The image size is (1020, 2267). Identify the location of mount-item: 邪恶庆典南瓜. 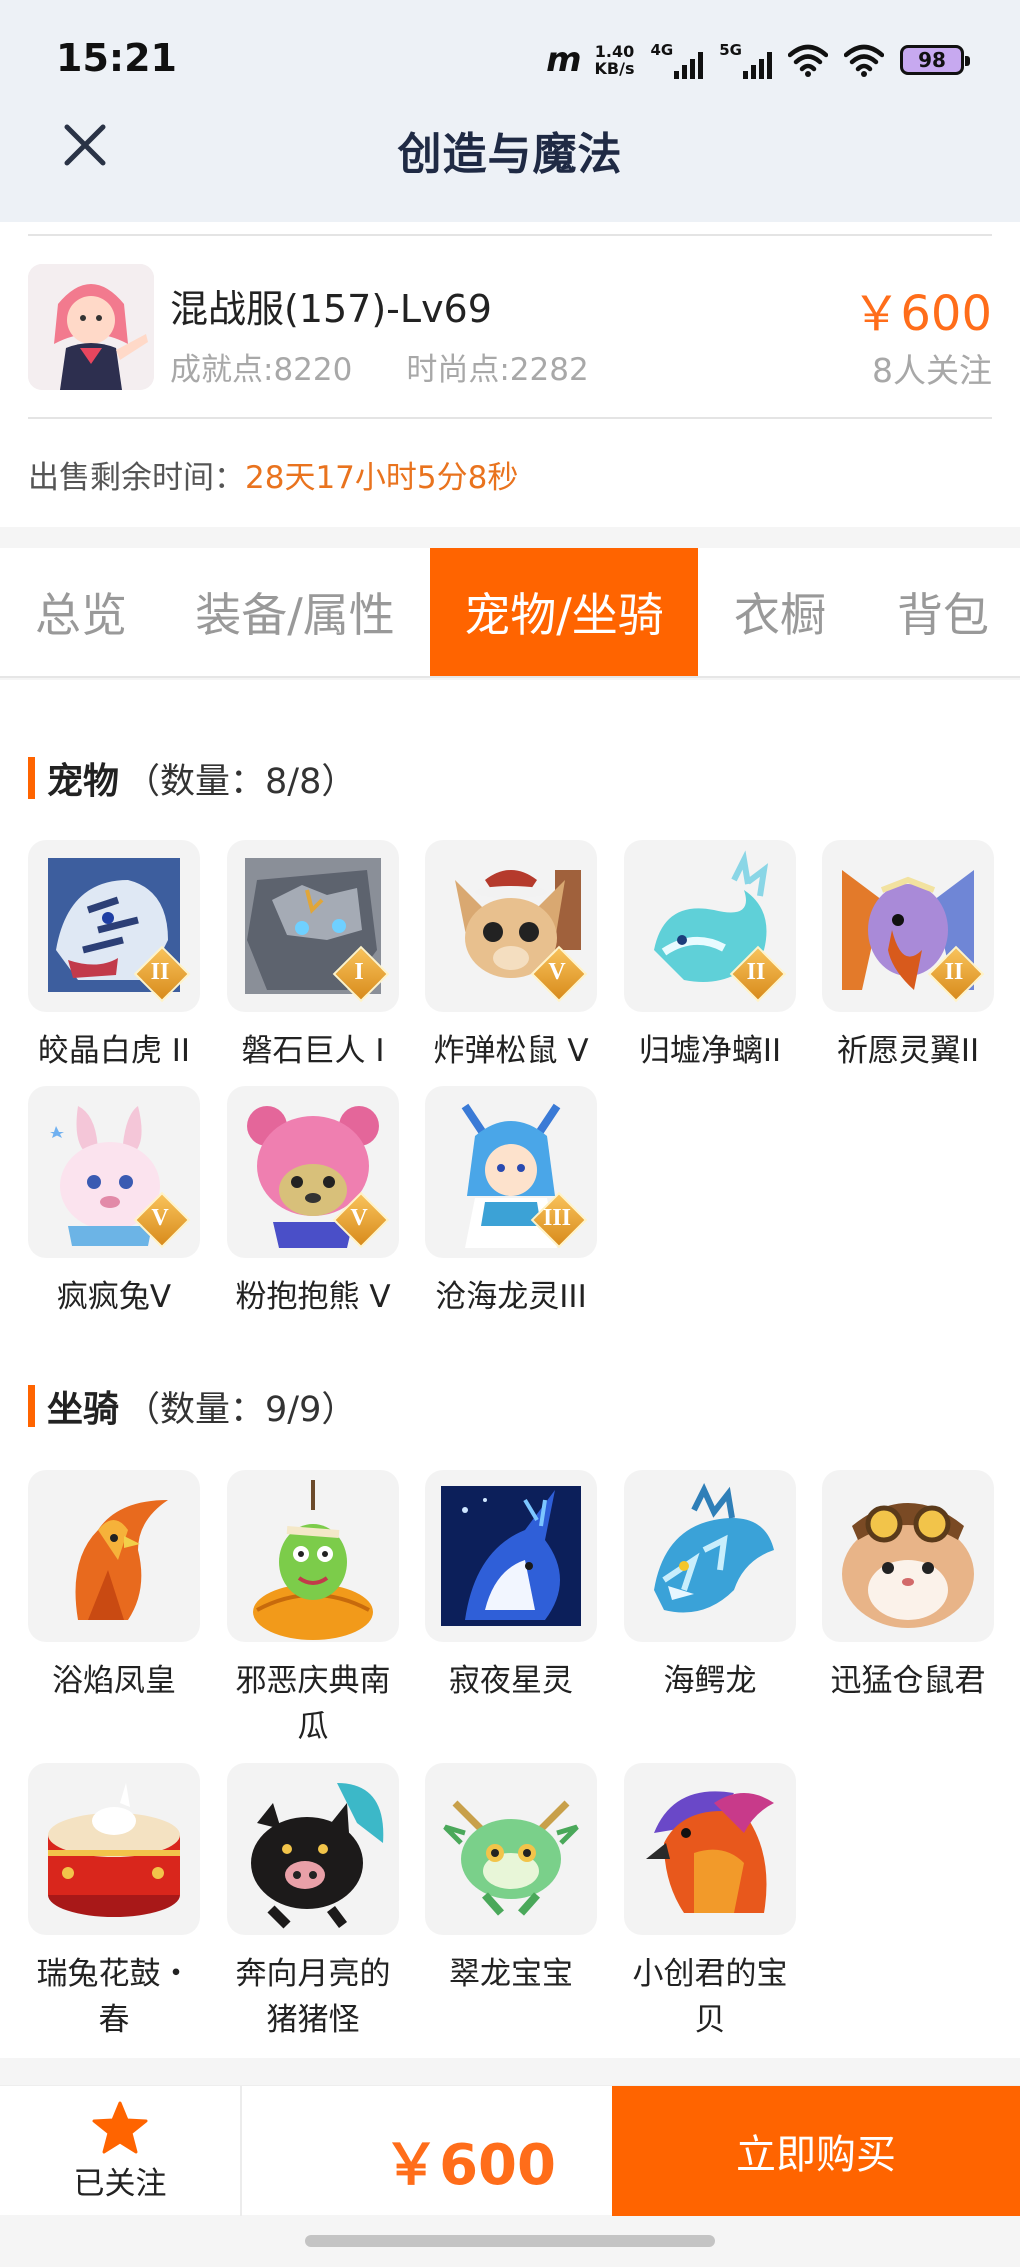
(313, 1610).